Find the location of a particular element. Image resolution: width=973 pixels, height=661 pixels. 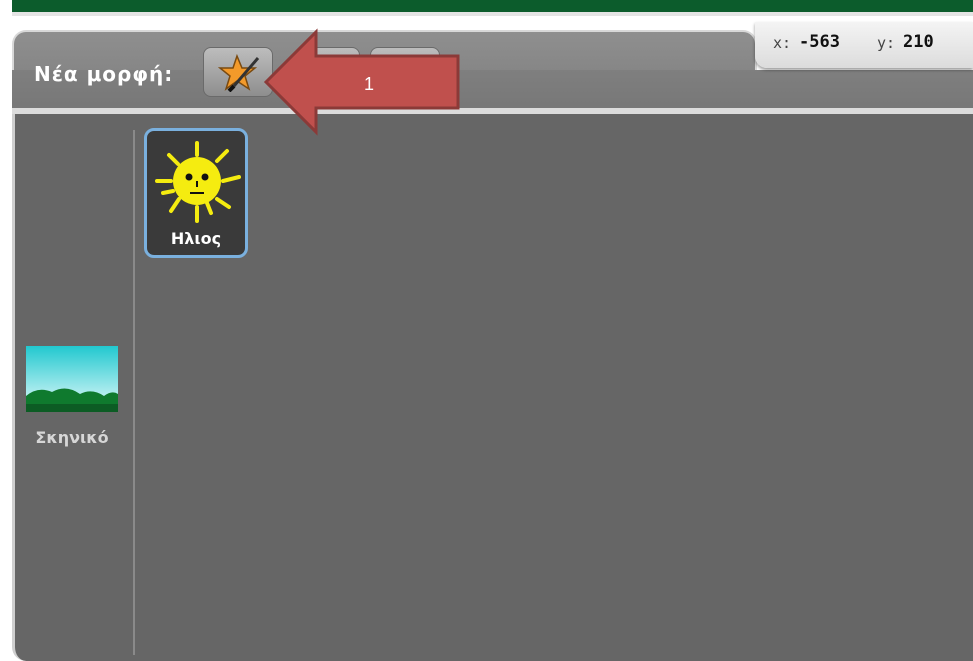

stage-label: Σκηνικό is located at coordinates (72, 437).